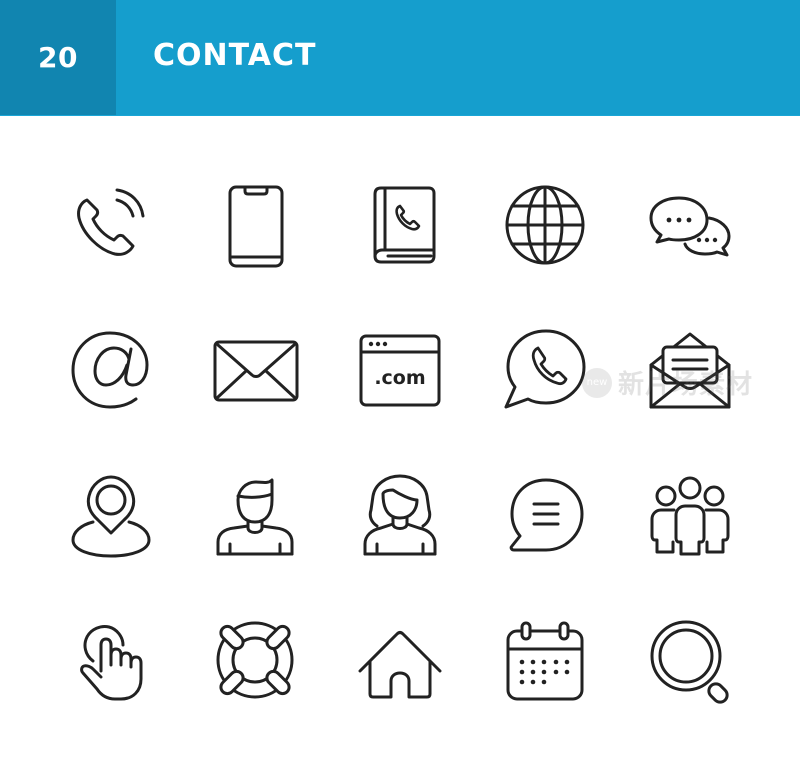 Image resolution: width=800 pixels, height=771 pixels. I want to click on team-group-icon, so click(690, 515).